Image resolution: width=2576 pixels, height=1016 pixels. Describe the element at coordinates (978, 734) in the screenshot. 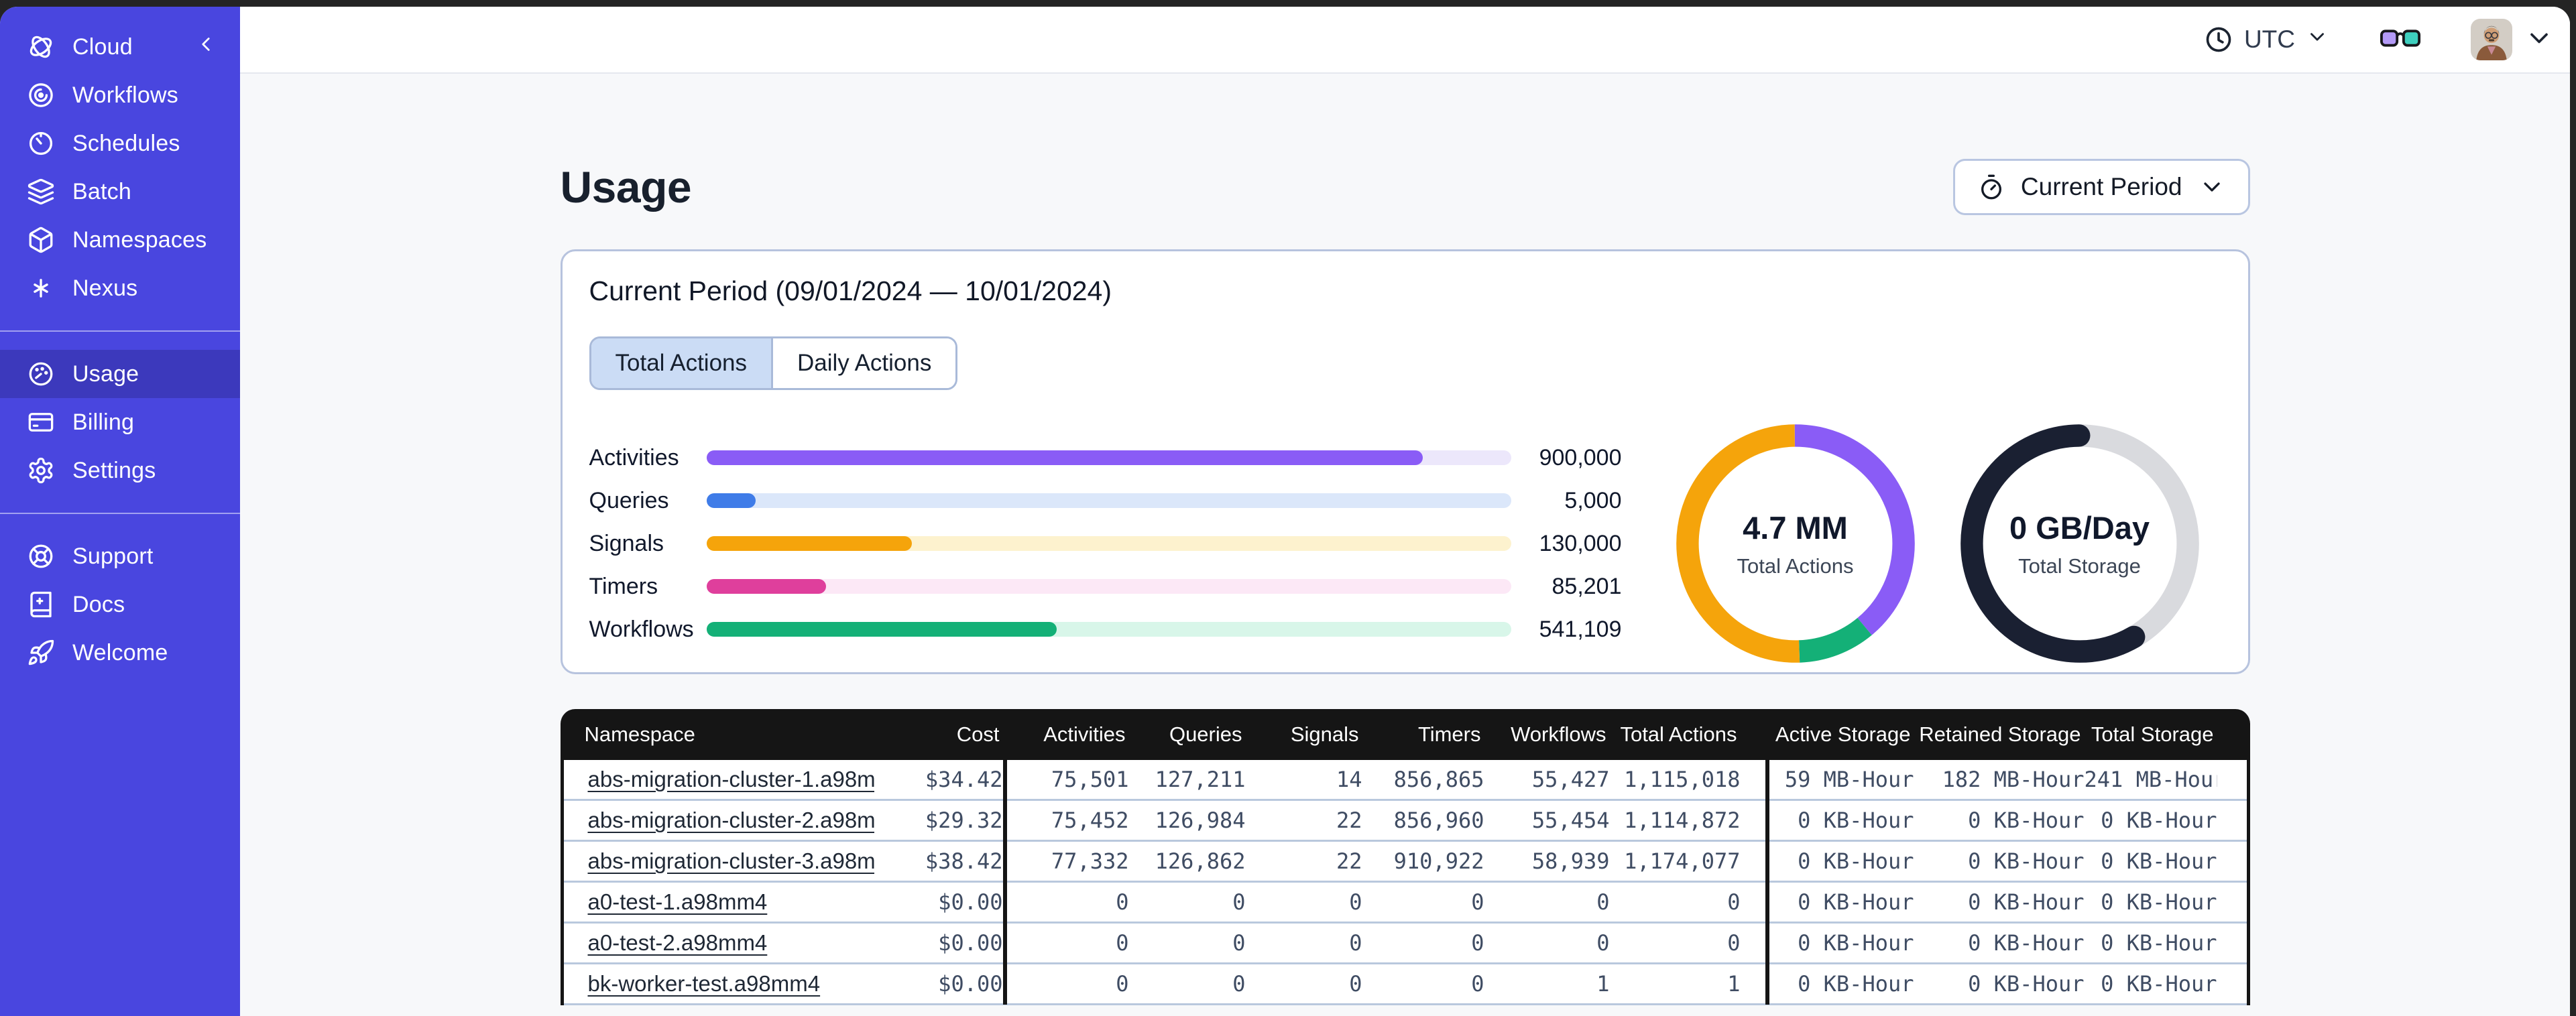

I see `column-header: Cost` at that location.